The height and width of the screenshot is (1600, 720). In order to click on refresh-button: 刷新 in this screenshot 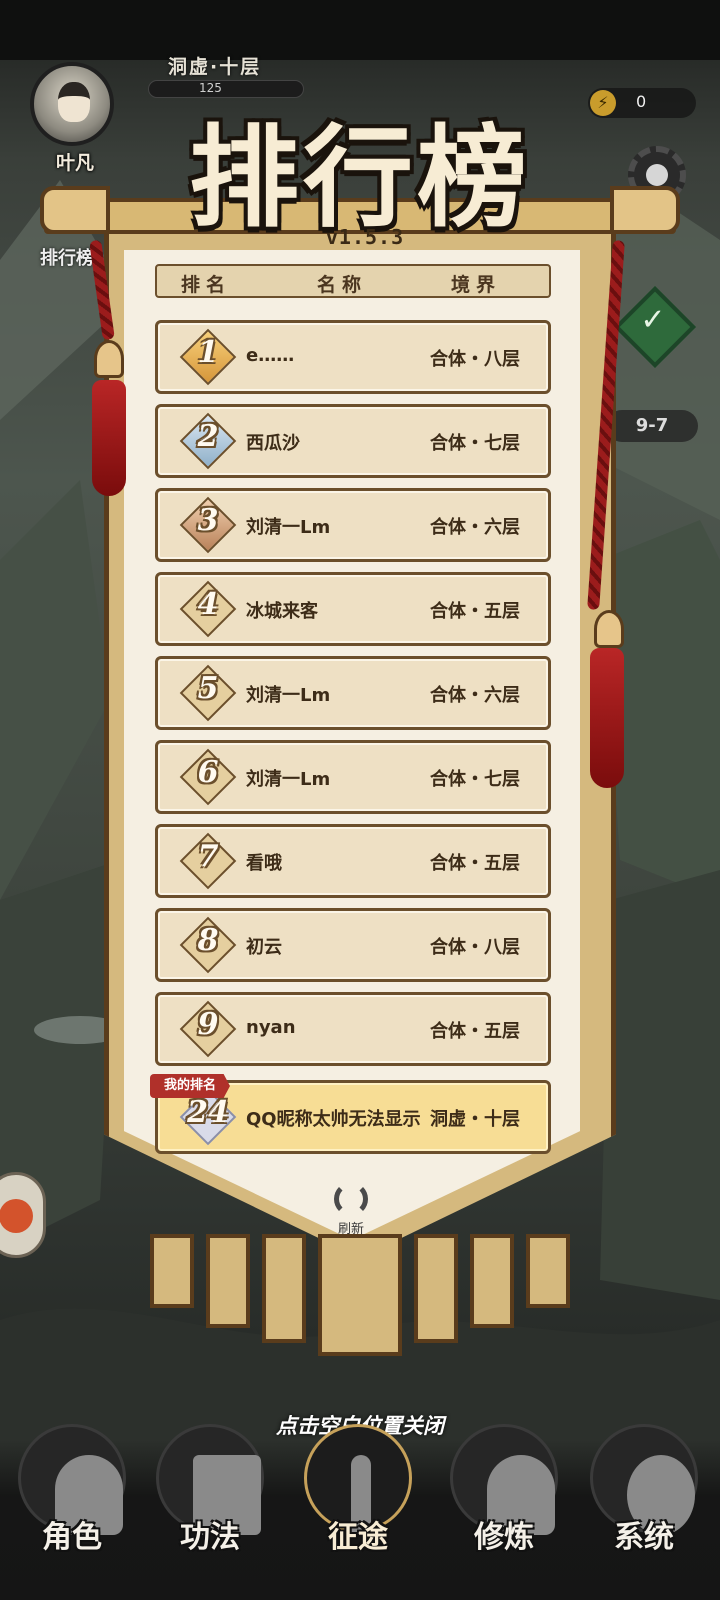, I will do `click(351, 1209)`.